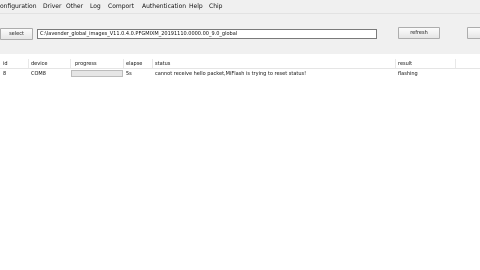 This screenshot has height=270, width=480. Describe the element at coordinates (196, 6) in the screenshot. I see `menu-help: Help` at that location.